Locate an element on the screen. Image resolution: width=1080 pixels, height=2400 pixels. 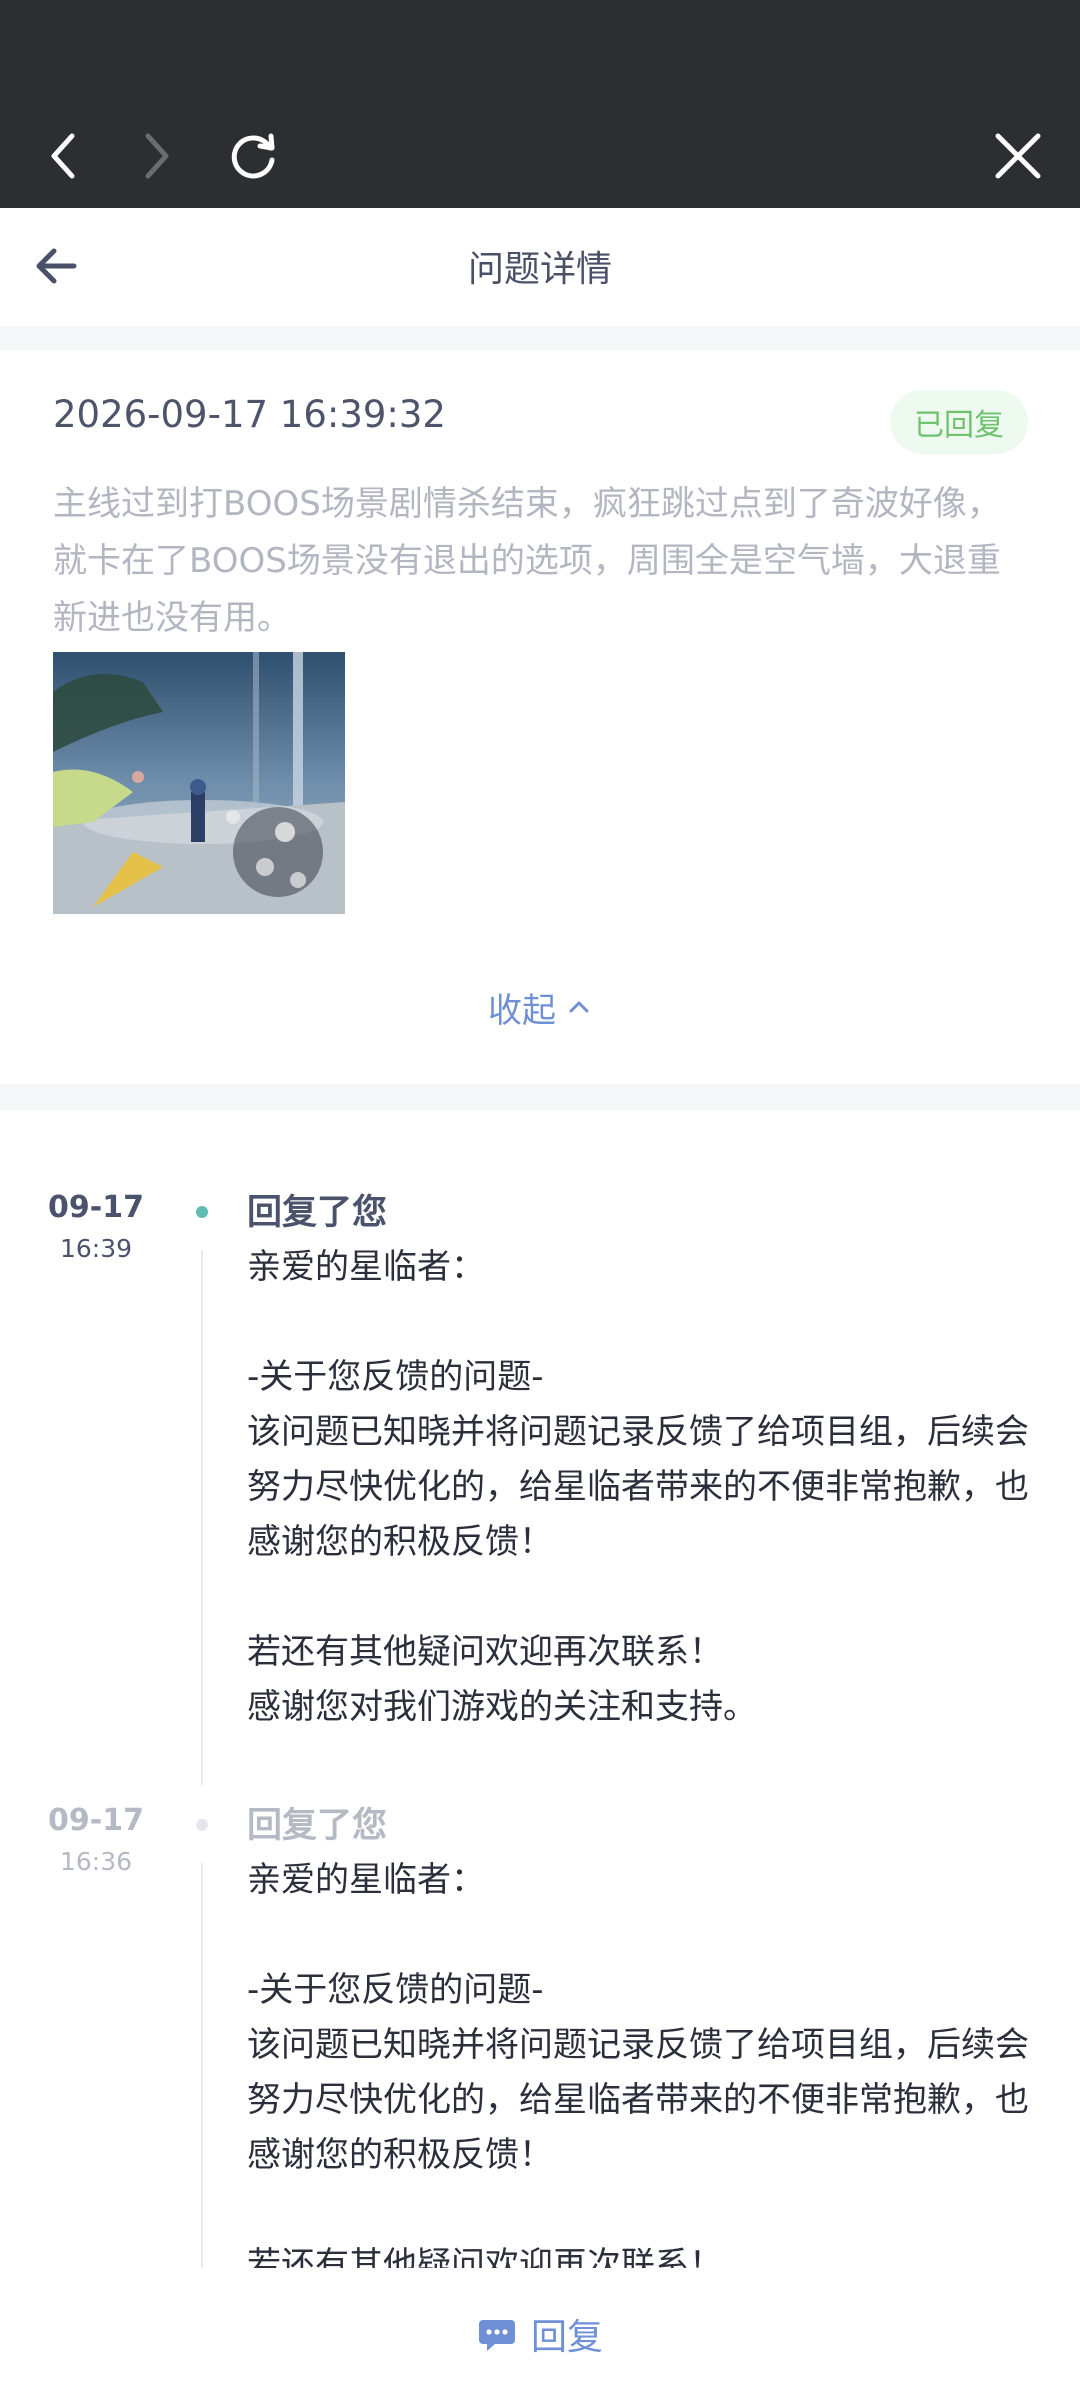
collapse-label: 收起 is located at coordinates (522, 1010).